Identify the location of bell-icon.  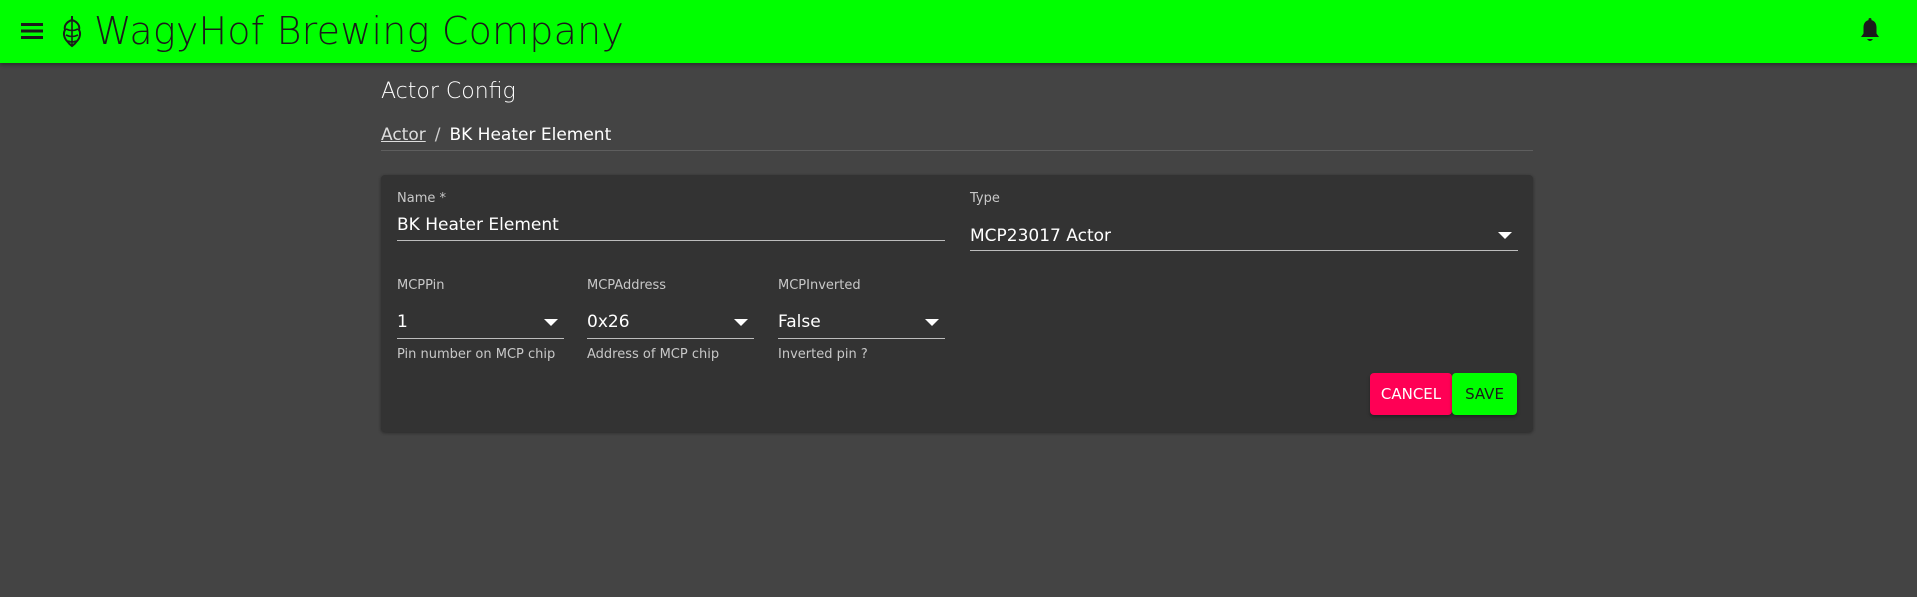
(1870, 31).